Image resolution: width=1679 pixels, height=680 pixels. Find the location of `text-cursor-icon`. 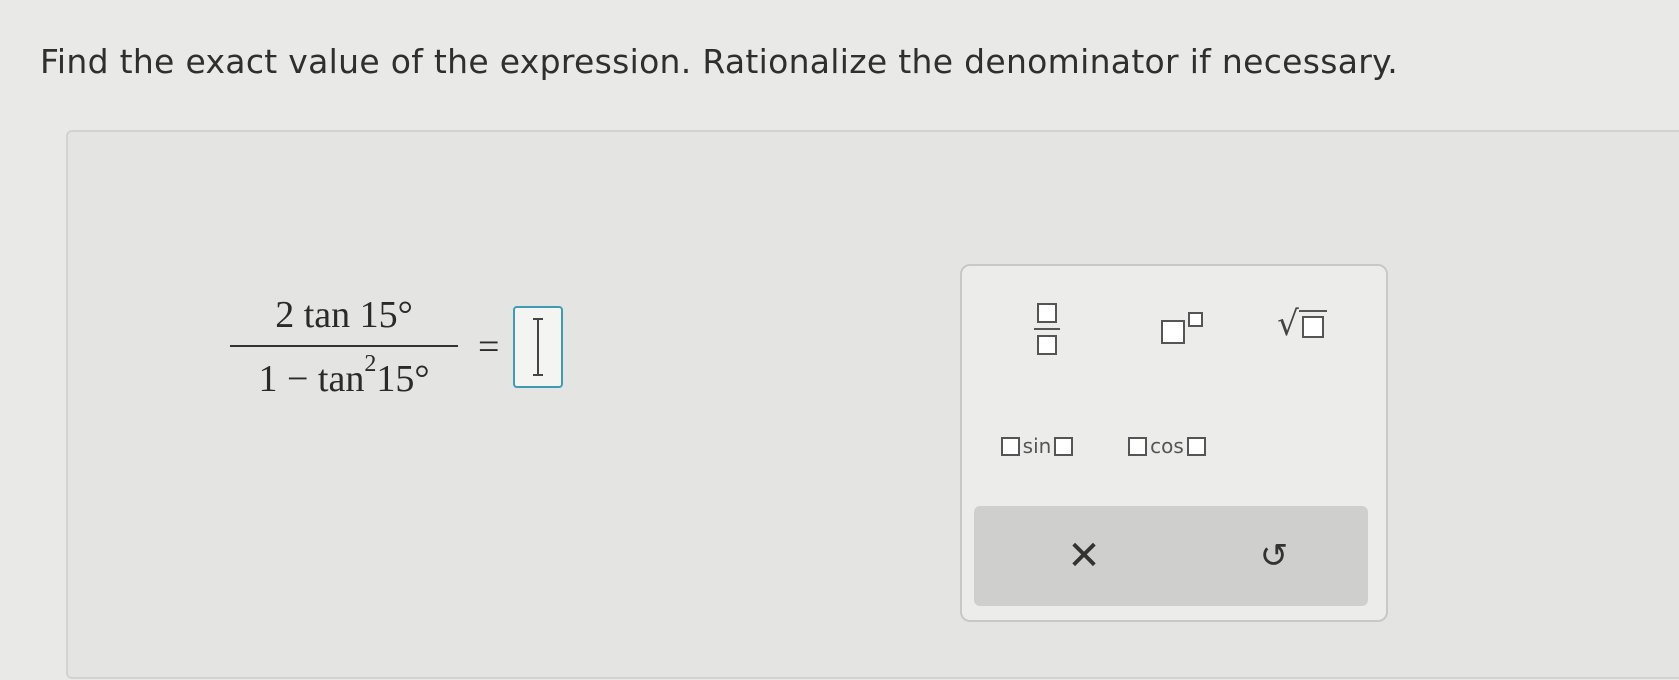

text-cursor-icon is located at coordinates (538, 347).